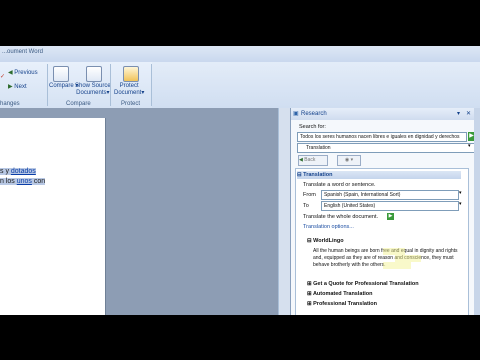 Image resolution: width=480 pixels, height=360 pixels. Describe the element at coordinates (93, 86) in the screenshot. I see `show-source-label: Show Source` at that location.